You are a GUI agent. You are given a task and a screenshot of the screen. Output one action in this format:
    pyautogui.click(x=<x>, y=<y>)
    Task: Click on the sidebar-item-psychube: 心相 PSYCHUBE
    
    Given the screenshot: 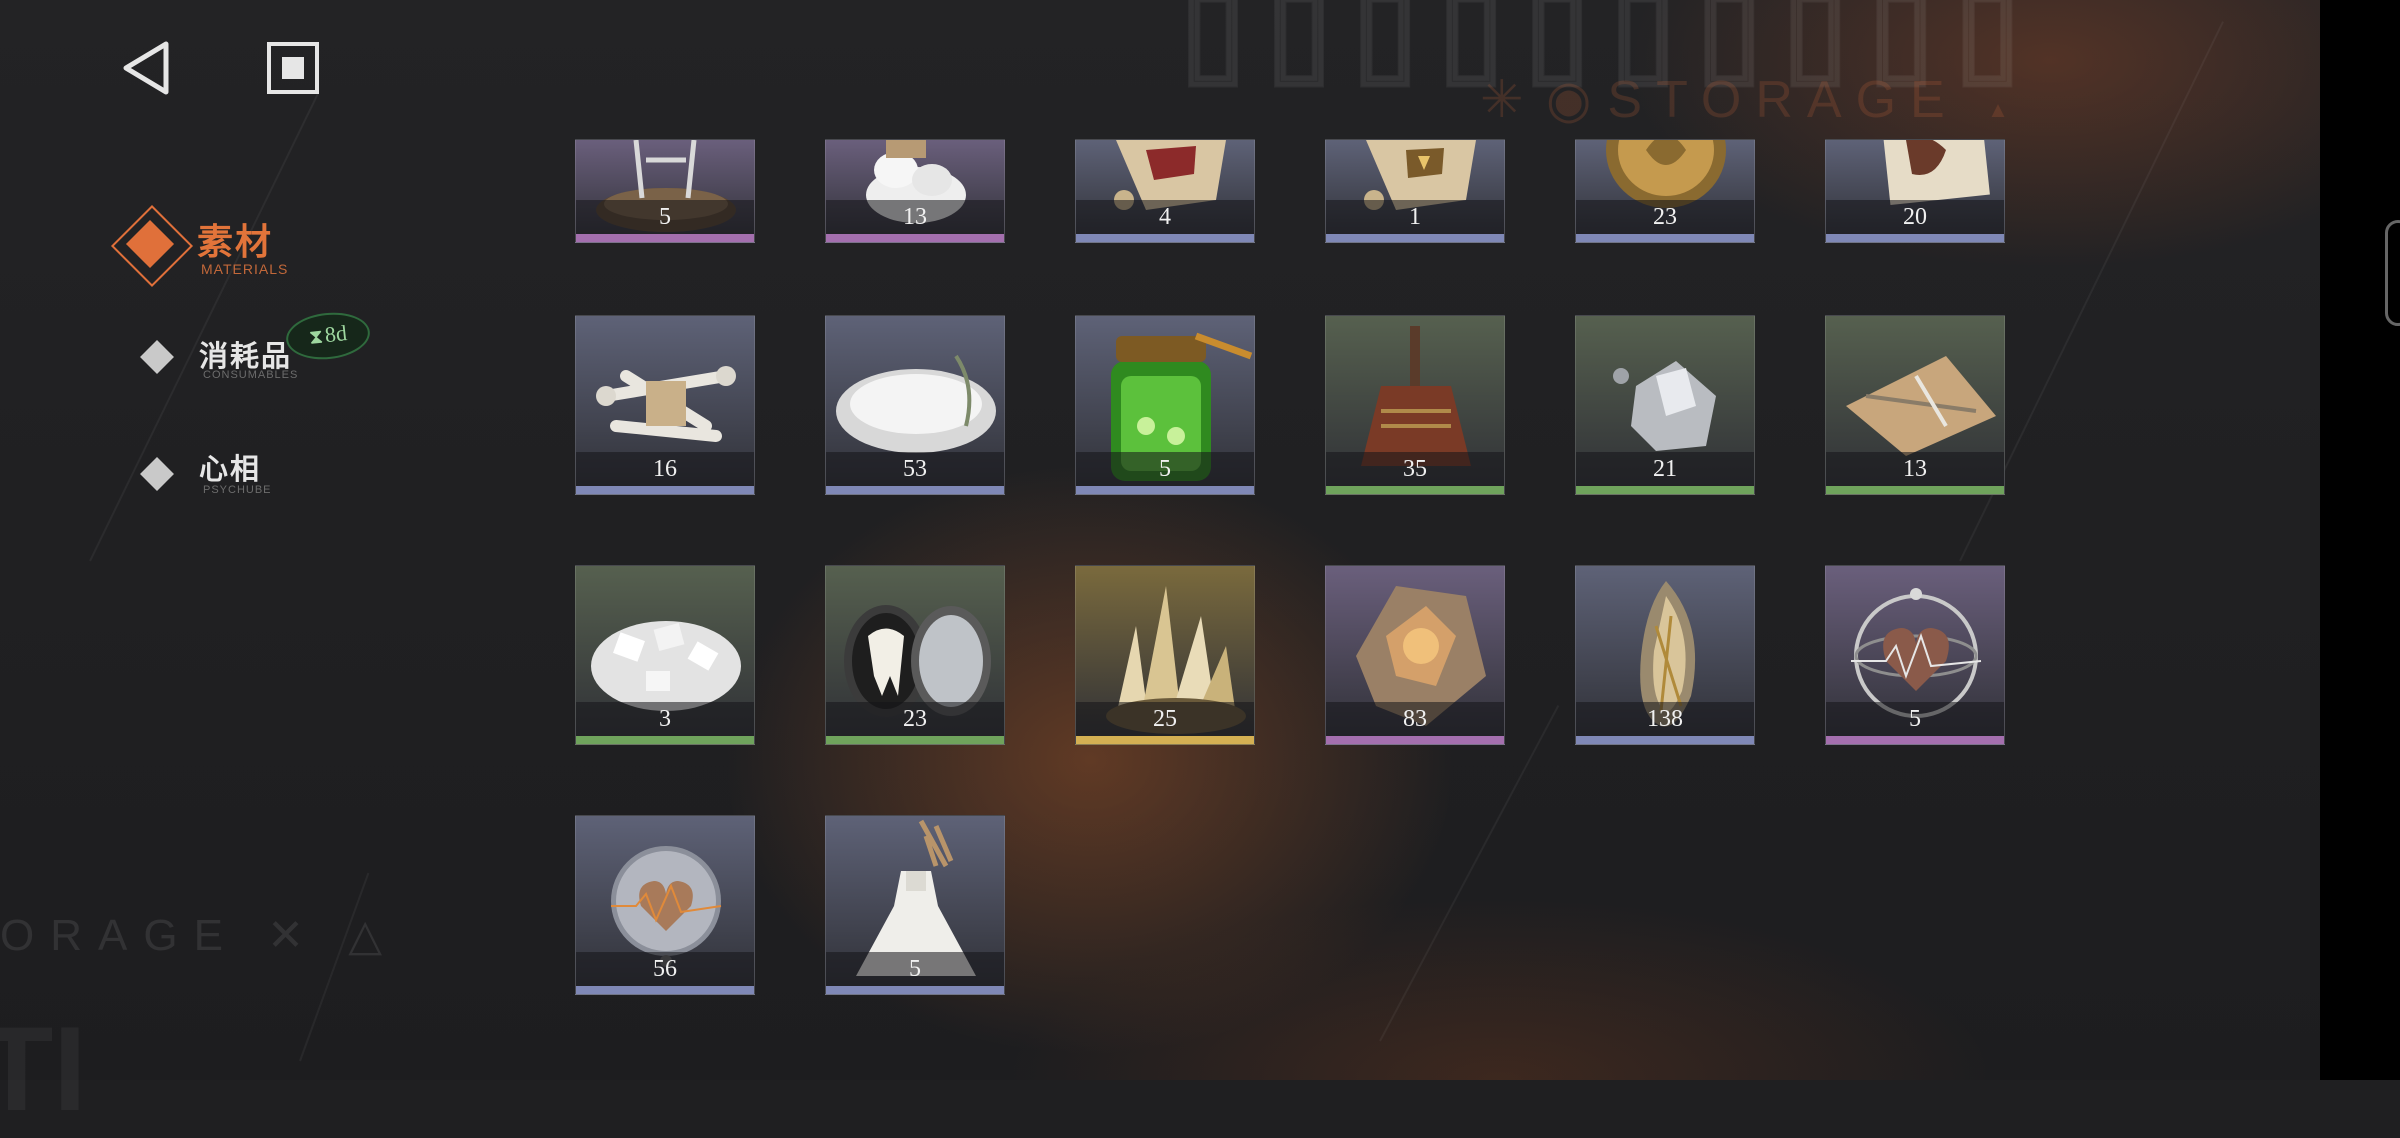 What is the action you would take?
    pyautogui.click(x=225, y=470)
    